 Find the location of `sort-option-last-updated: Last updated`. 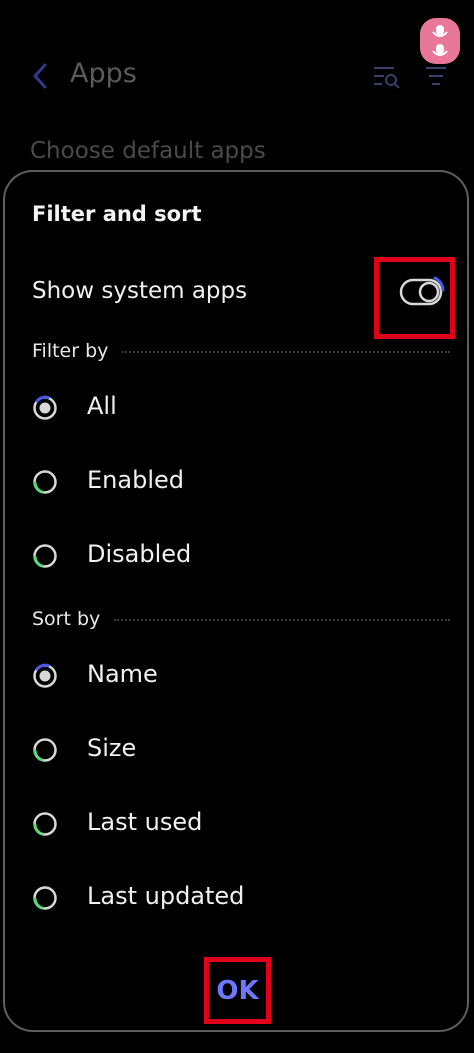

sort-option-last-updated: Last updated is located at coordinates (236, 900).